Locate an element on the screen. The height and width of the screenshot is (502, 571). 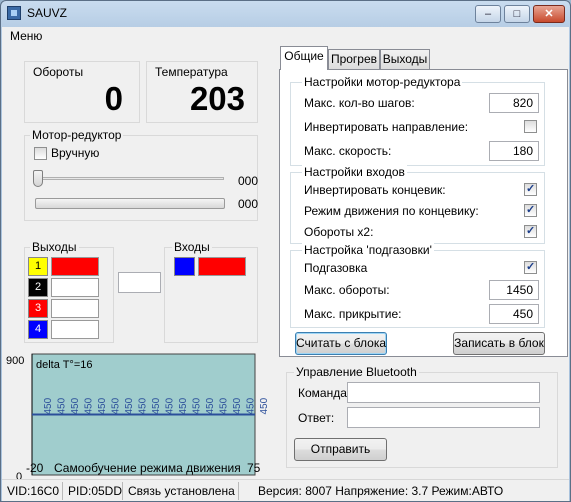
temperature-panel: Температура 203 is located at coordinates (202, 92).